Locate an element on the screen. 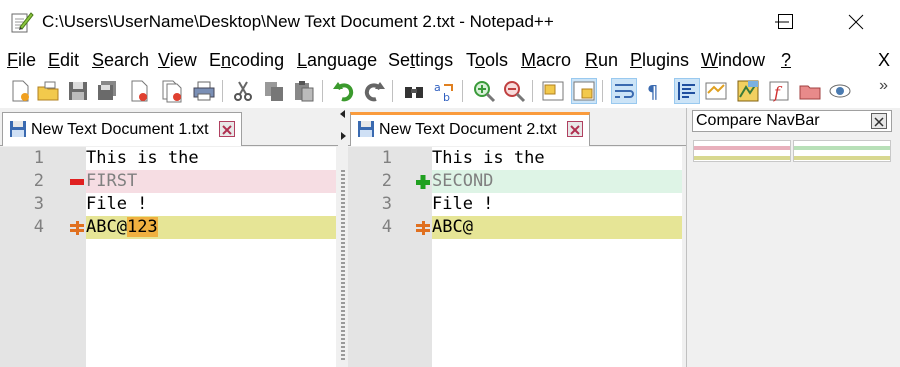 This screenshot has width=900, height=367. notepadpp-icon is located at coordinates (22, 22).